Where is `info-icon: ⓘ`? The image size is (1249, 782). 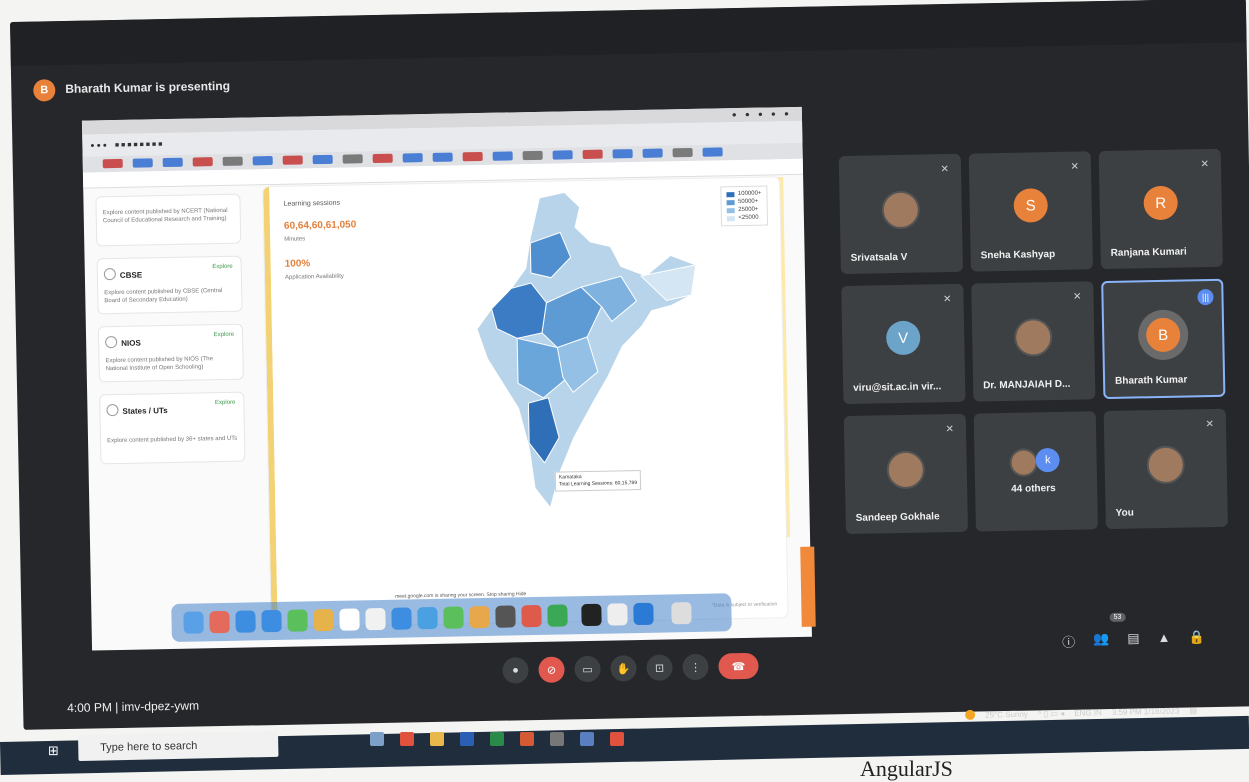
info-icon: ⓘ is located at coordinates (1068, 641).